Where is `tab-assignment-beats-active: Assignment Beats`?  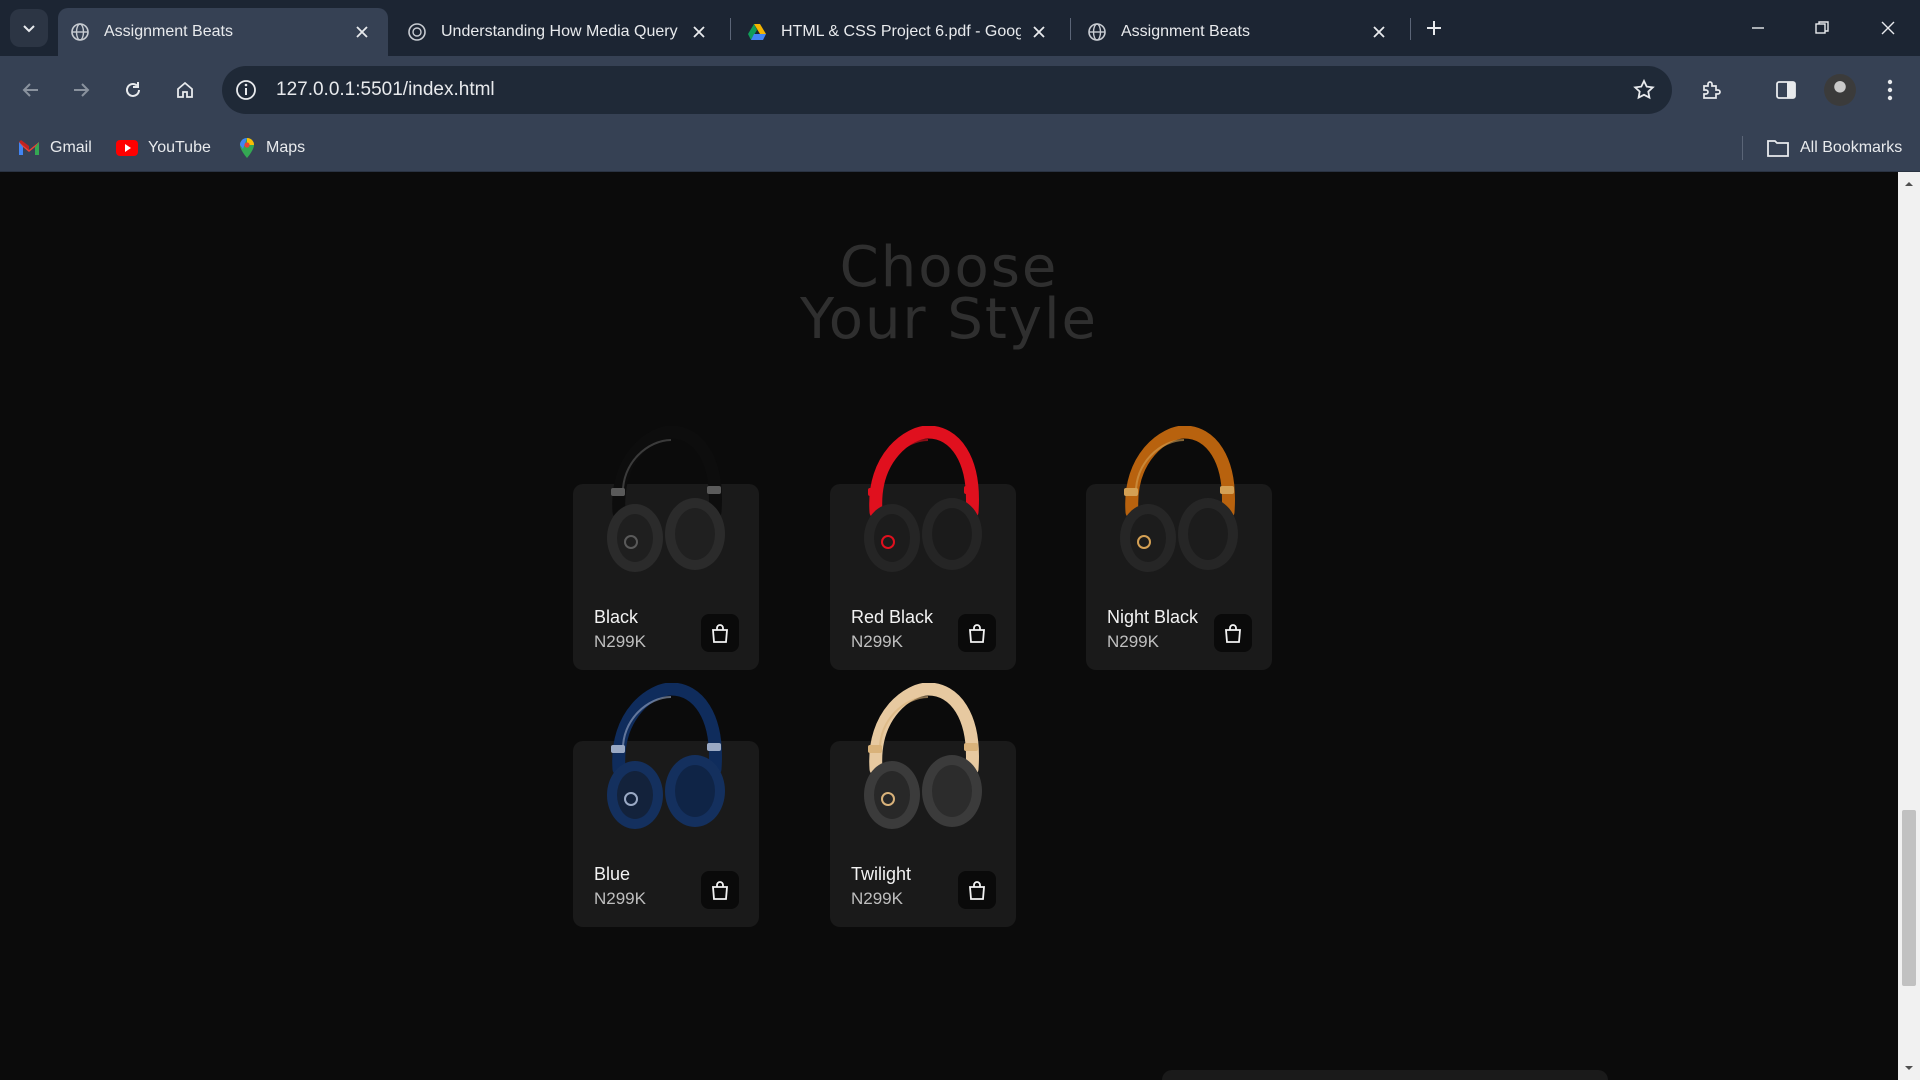 tab-assignment-beats-active: Assignment Beats is located at coordinates (223, 32).